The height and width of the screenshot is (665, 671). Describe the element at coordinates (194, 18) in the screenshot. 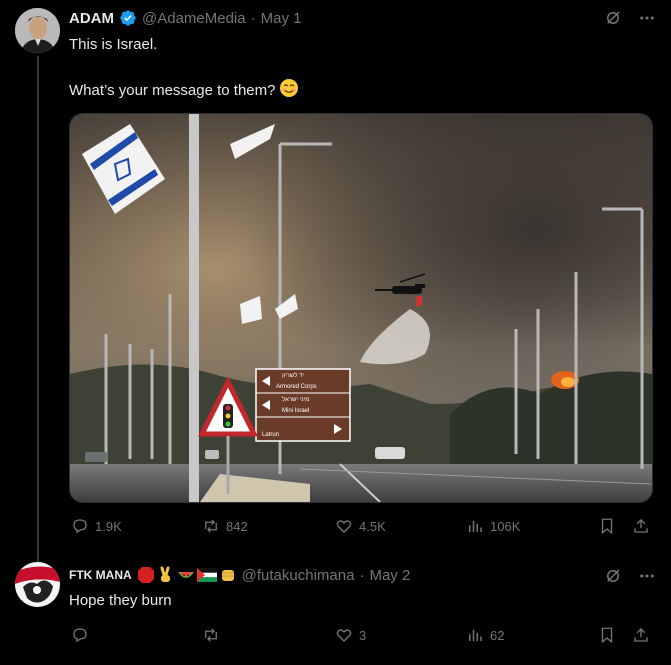

I see `author-handle: @AdameMedia` at that location.